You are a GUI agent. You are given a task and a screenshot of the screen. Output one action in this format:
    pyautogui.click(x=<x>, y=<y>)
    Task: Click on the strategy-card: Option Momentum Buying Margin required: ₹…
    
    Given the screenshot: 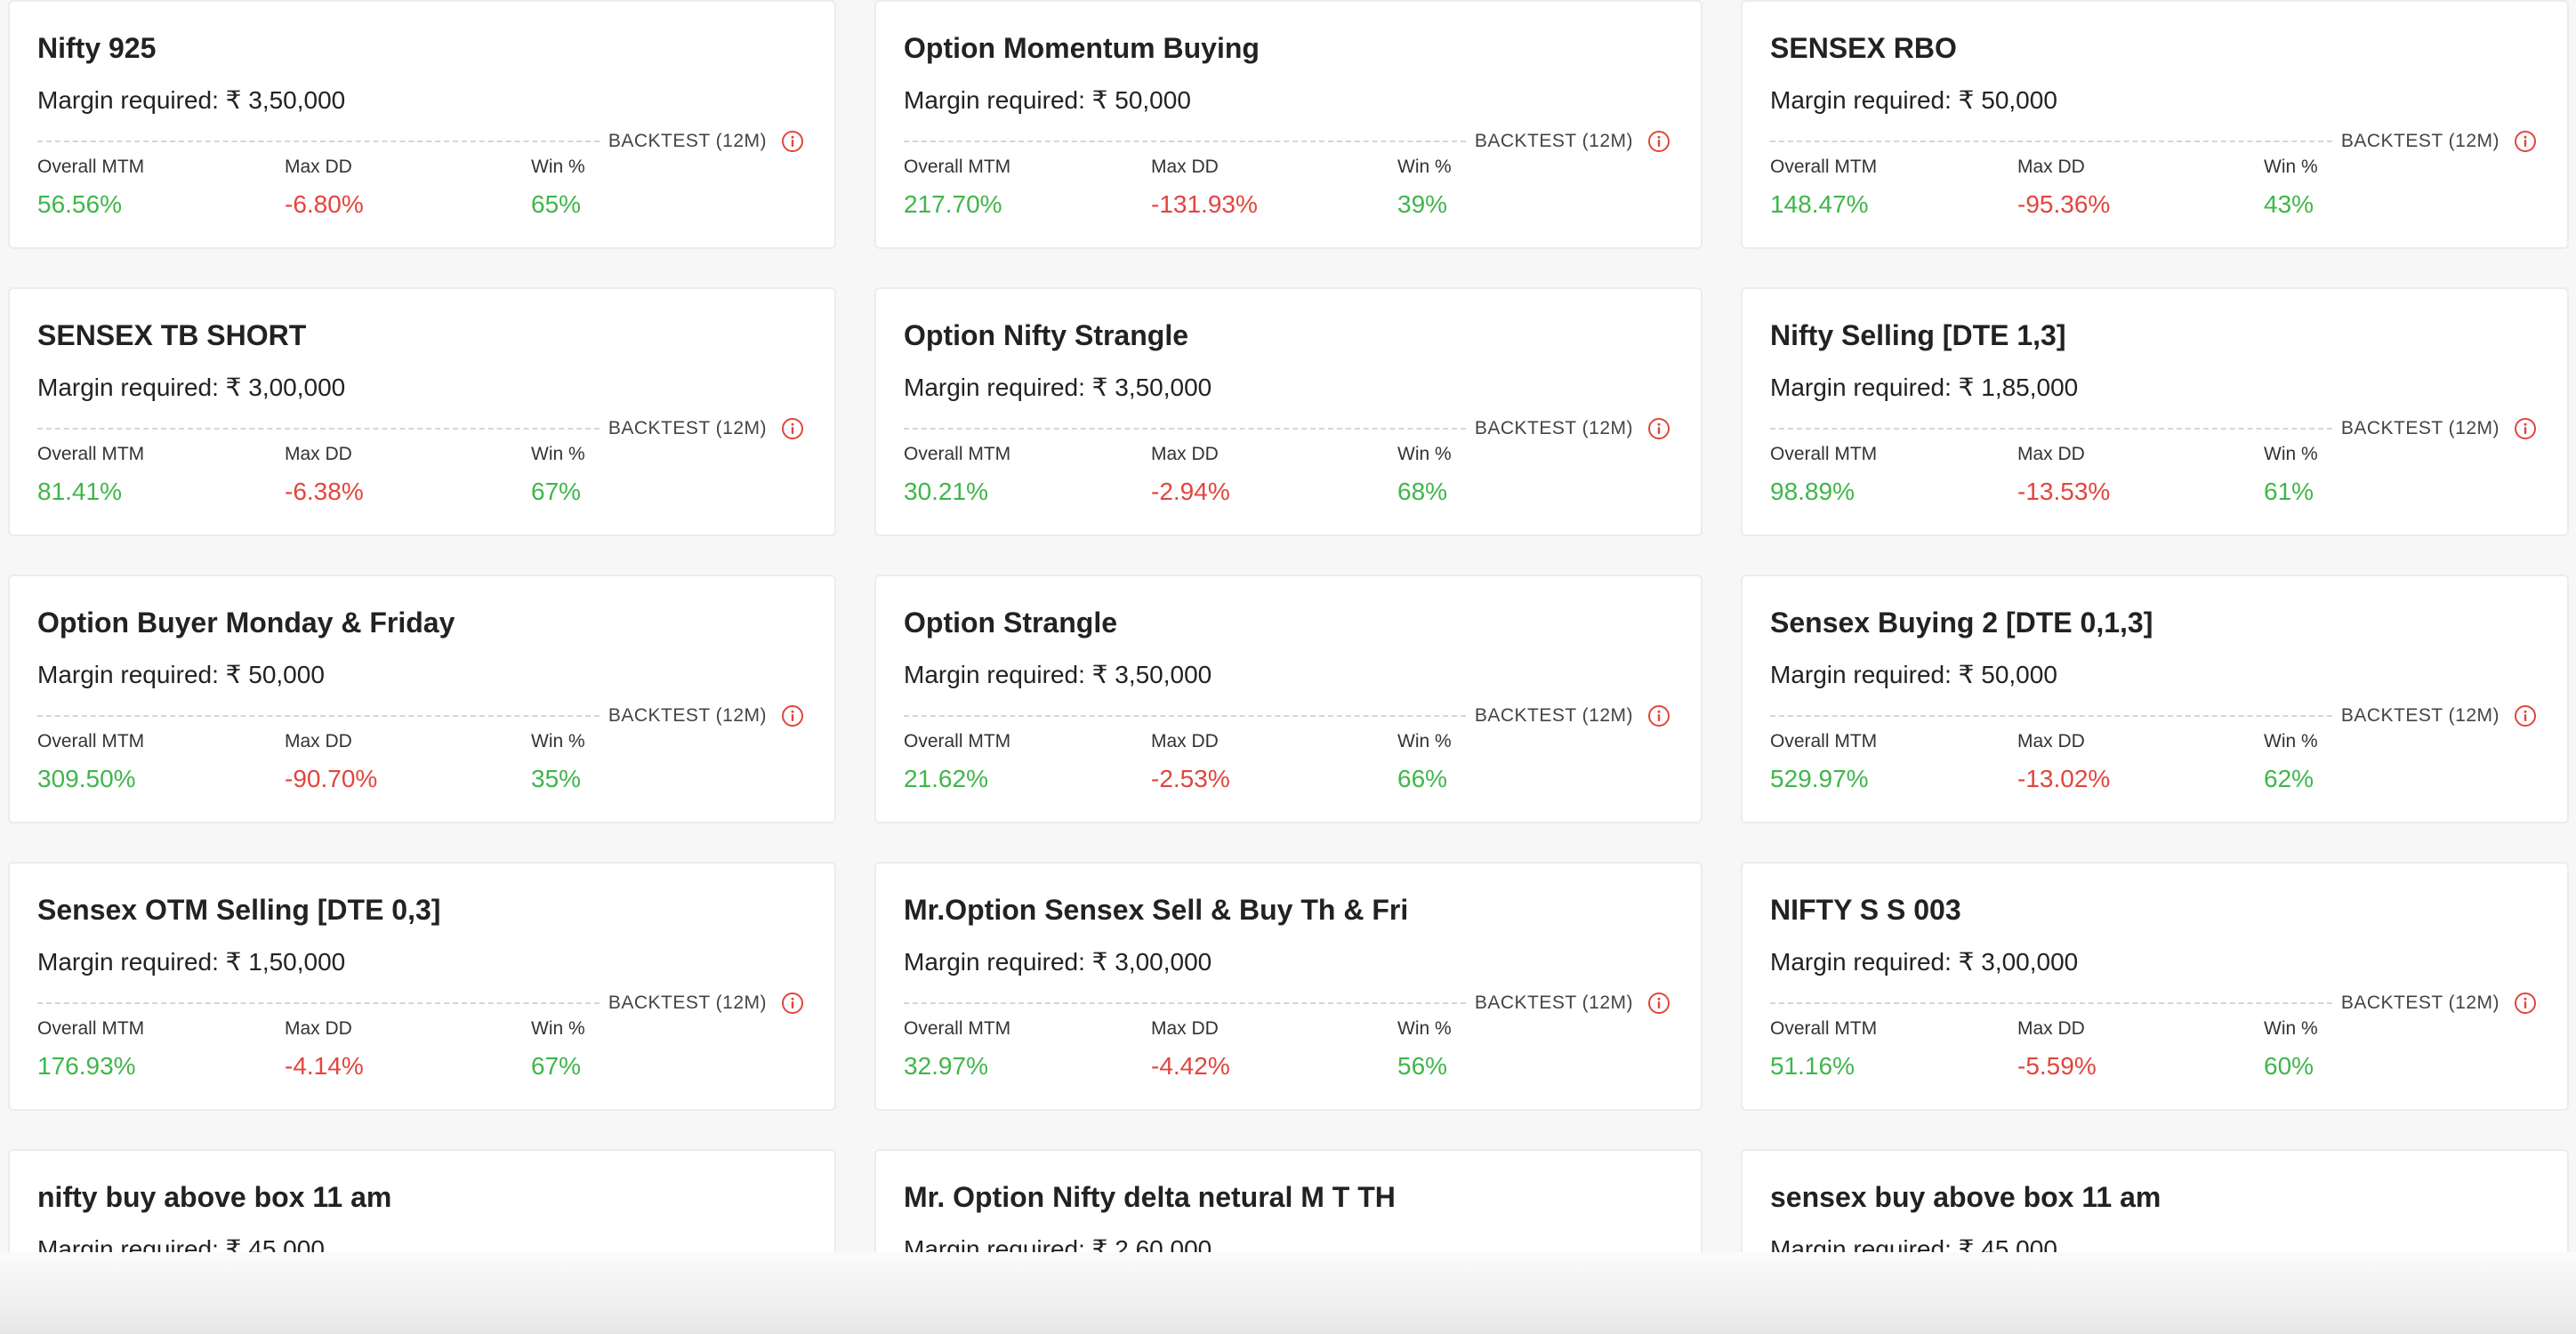 What is the action you would take?
    pyautogui.click(x=1288, y=124)
    